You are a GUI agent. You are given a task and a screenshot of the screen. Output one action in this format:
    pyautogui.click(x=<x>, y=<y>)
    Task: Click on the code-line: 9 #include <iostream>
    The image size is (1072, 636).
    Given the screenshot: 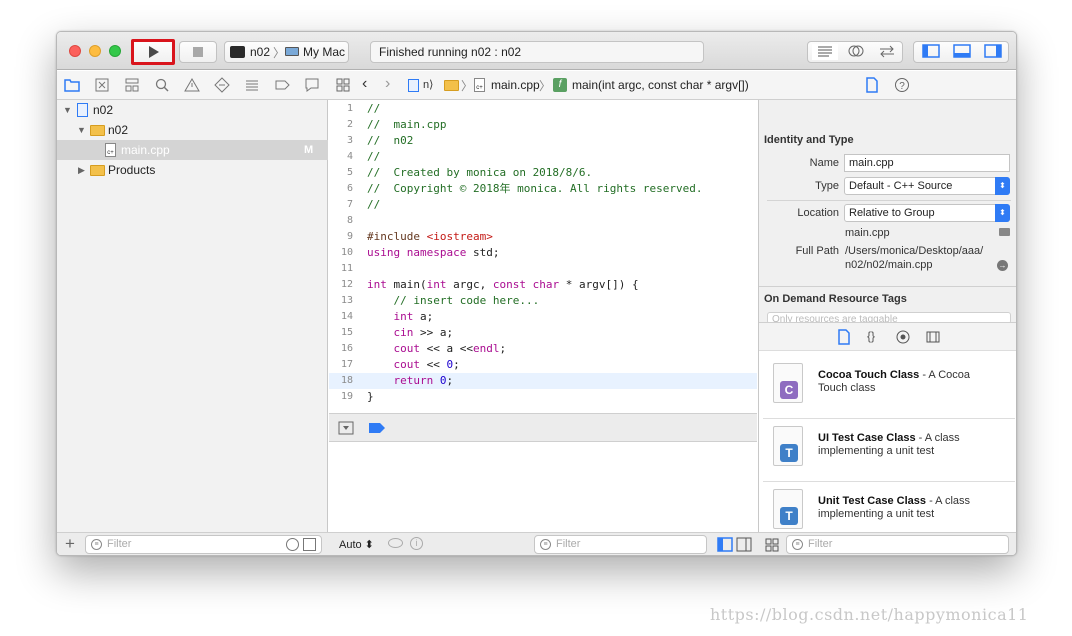 What is the action you would take?
    pyautogui.click(x=543, y=237)
    